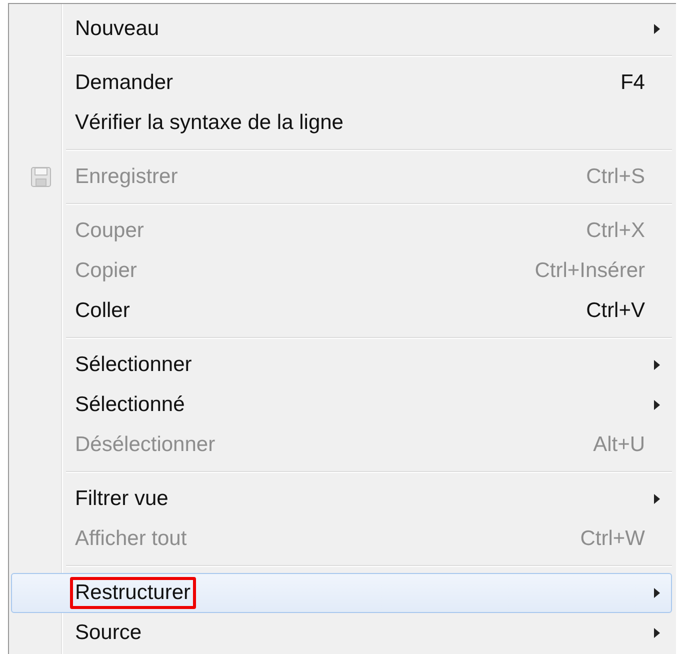 This screenshot has height=654, width=679. What do you see at coordinates (589, 271) in the screenshot?
I see `shortcut-text: Ctrl+Insérer` at bounding box center [589, 271].